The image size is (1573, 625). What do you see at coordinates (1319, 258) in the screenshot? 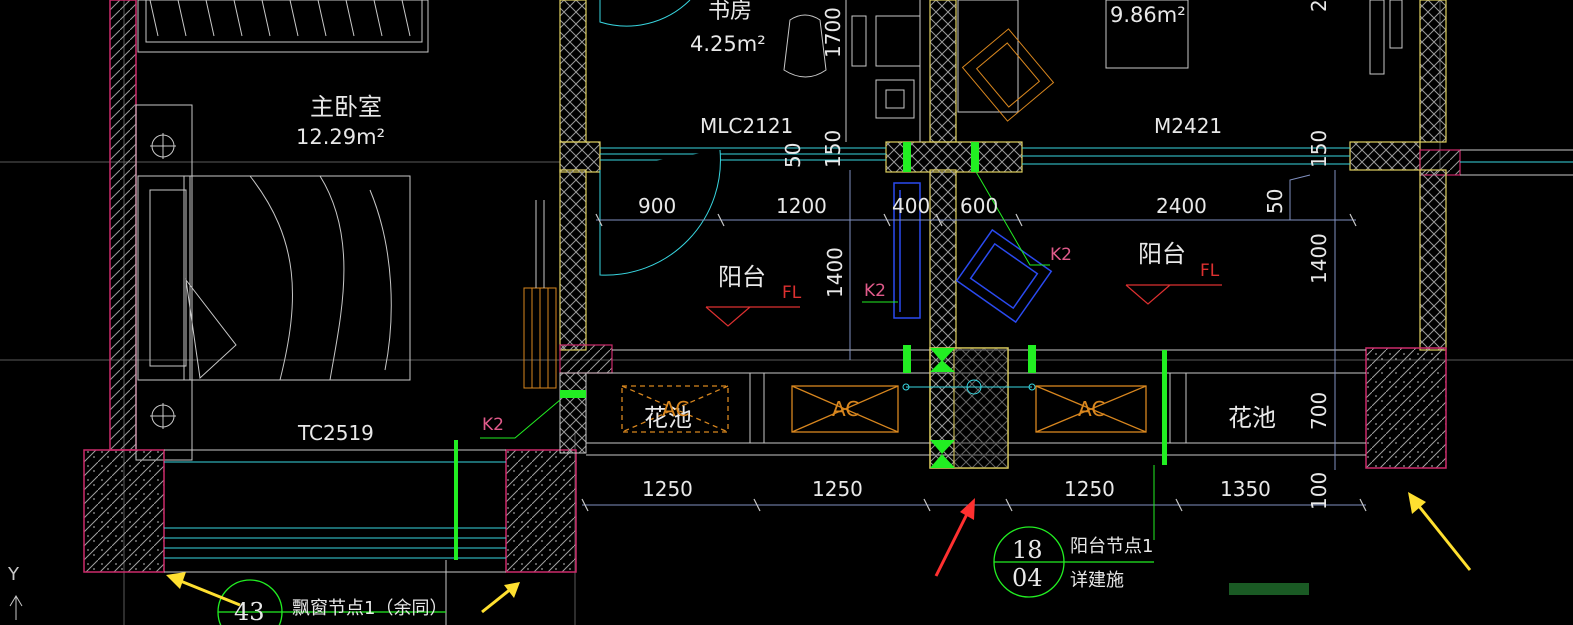
I see `dim-v-1400b: 1400` at bounding box center [1319, 258].